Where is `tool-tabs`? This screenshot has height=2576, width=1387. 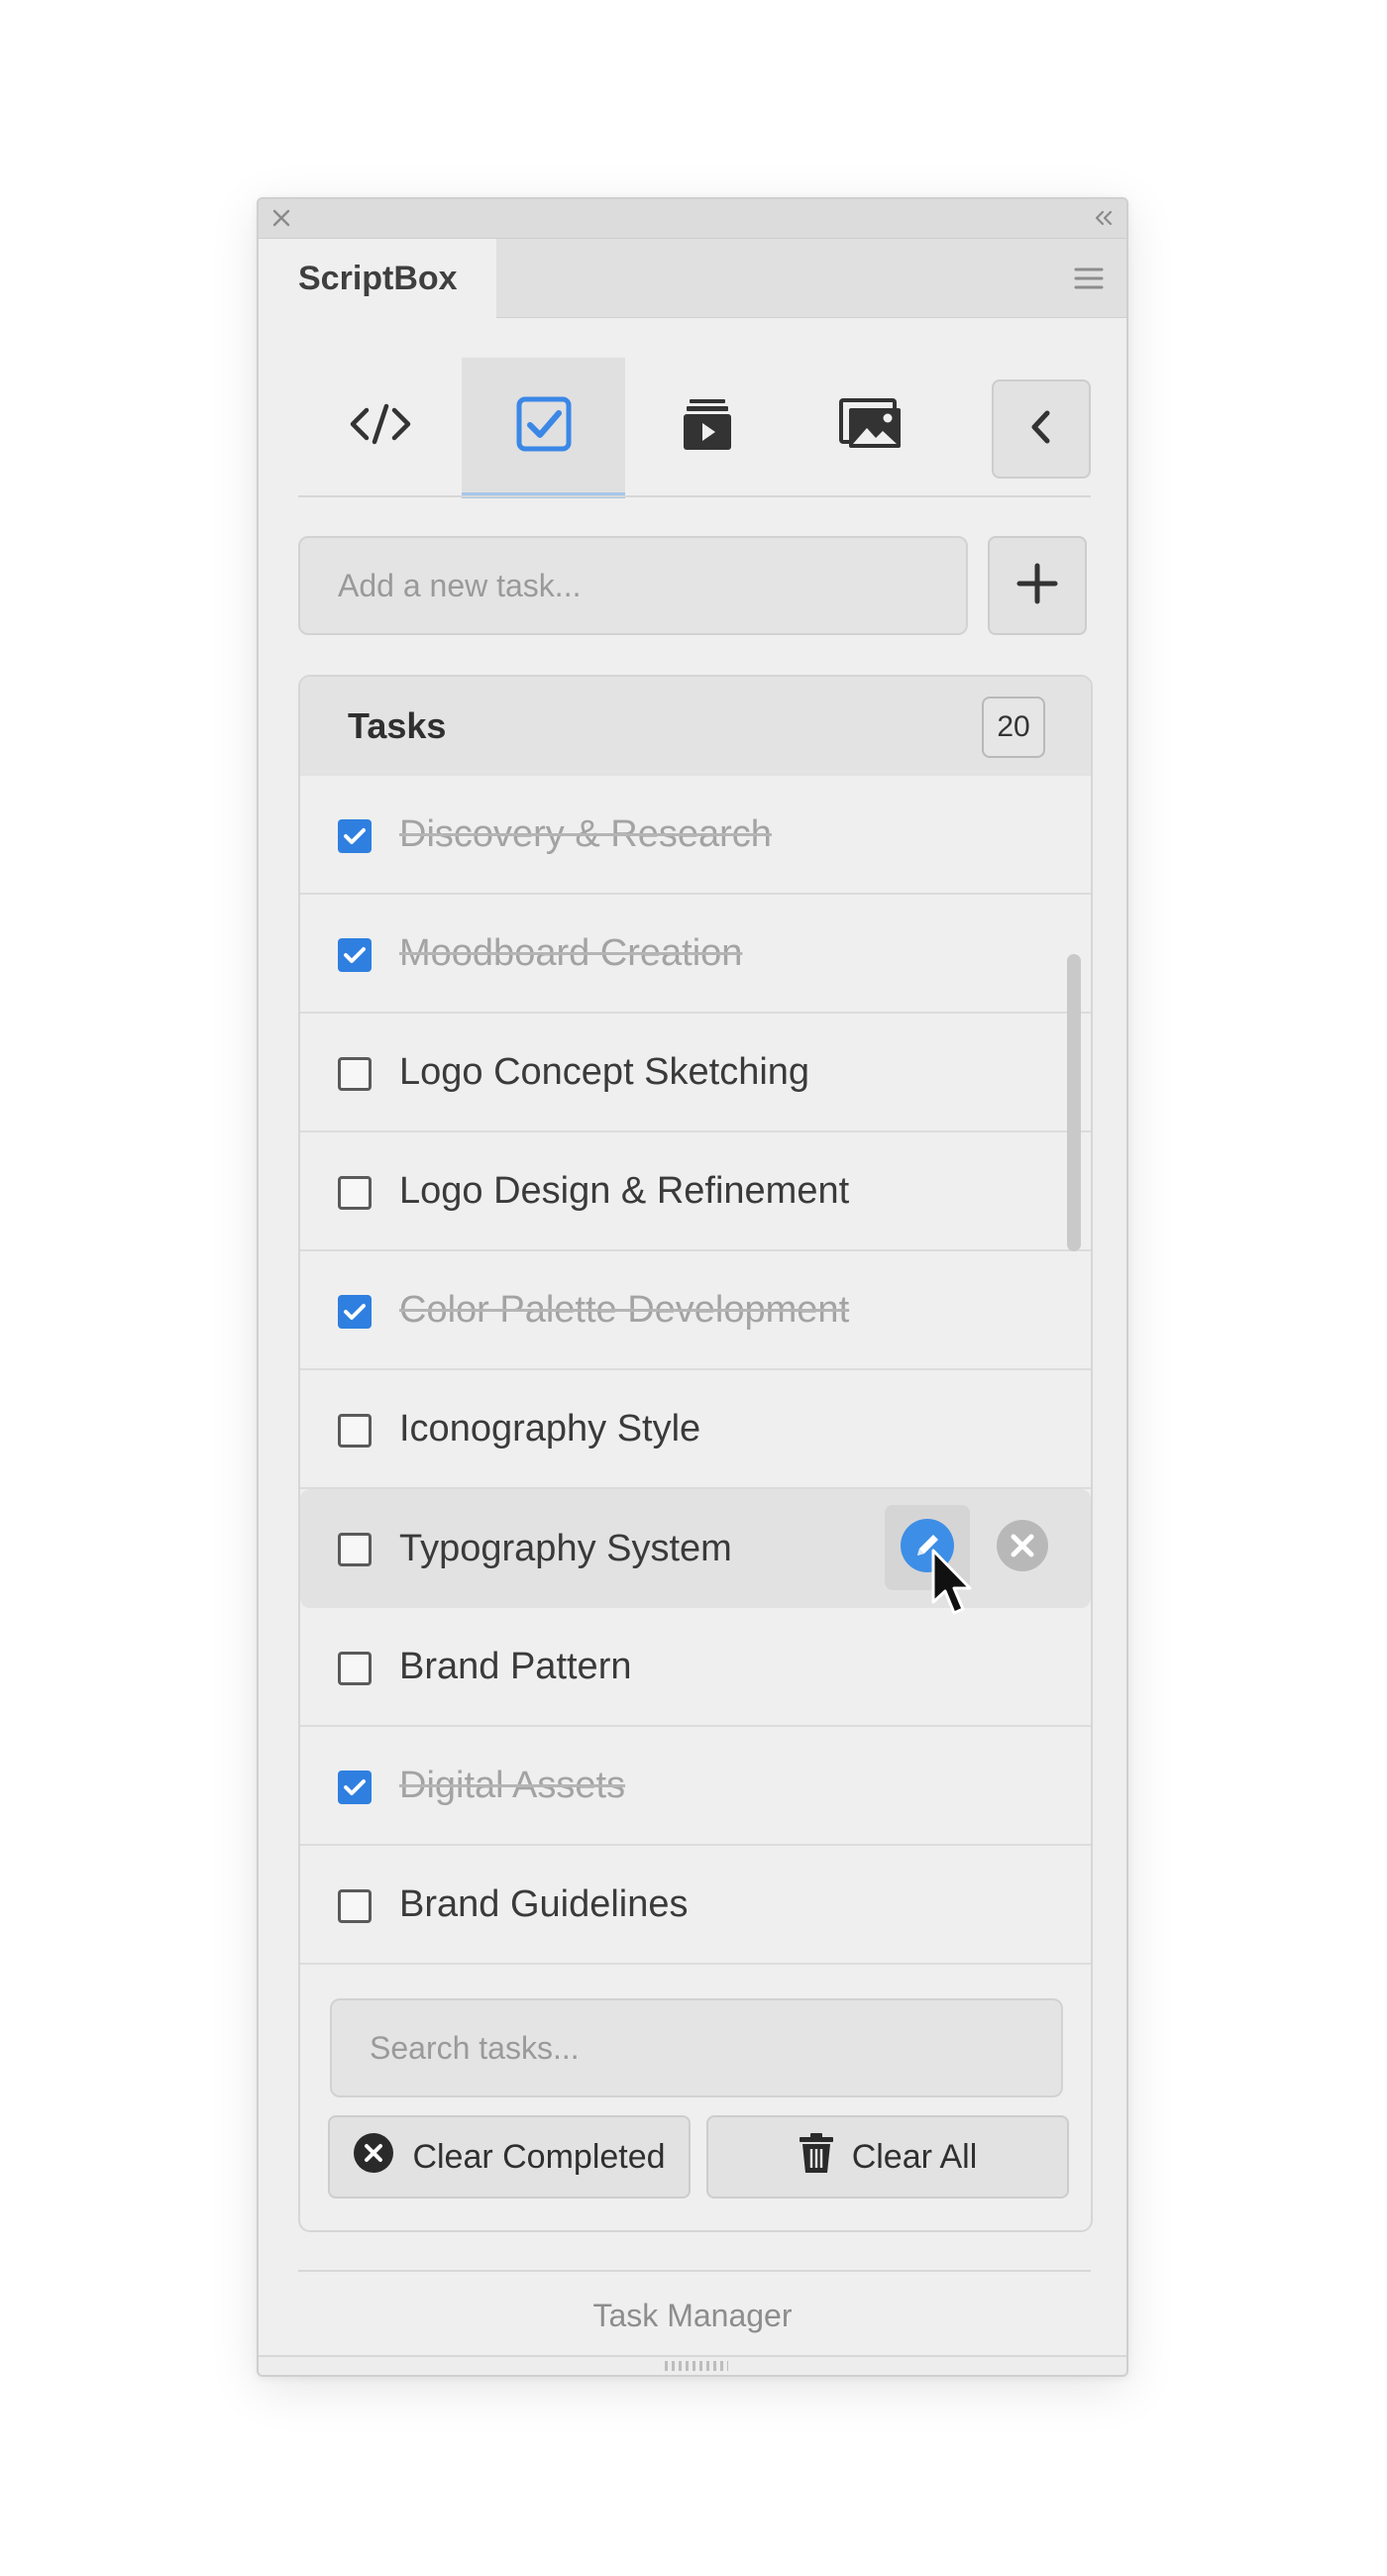 tool-tabs is located at coordinates (694, 428).